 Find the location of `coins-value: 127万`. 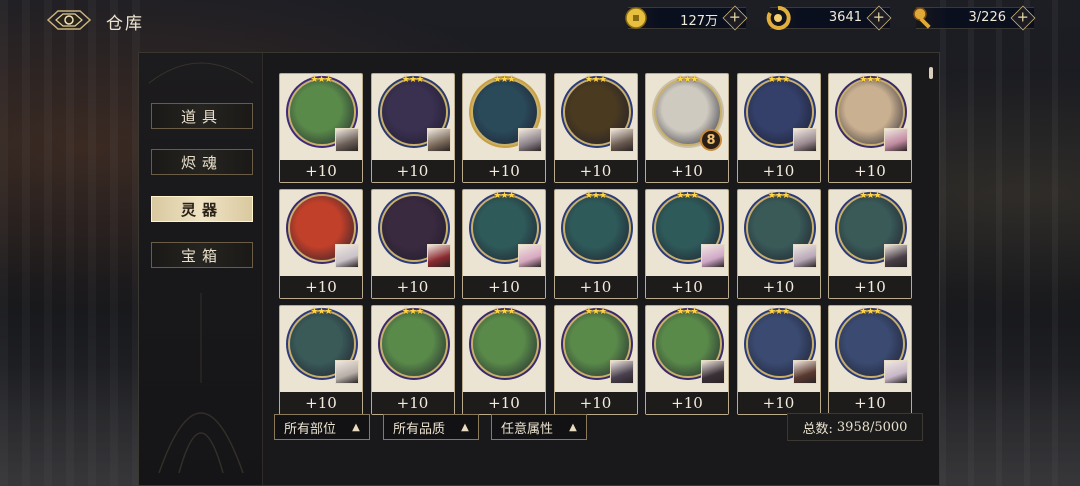

coins-value: 127万 is located at coordinates (699, 21).